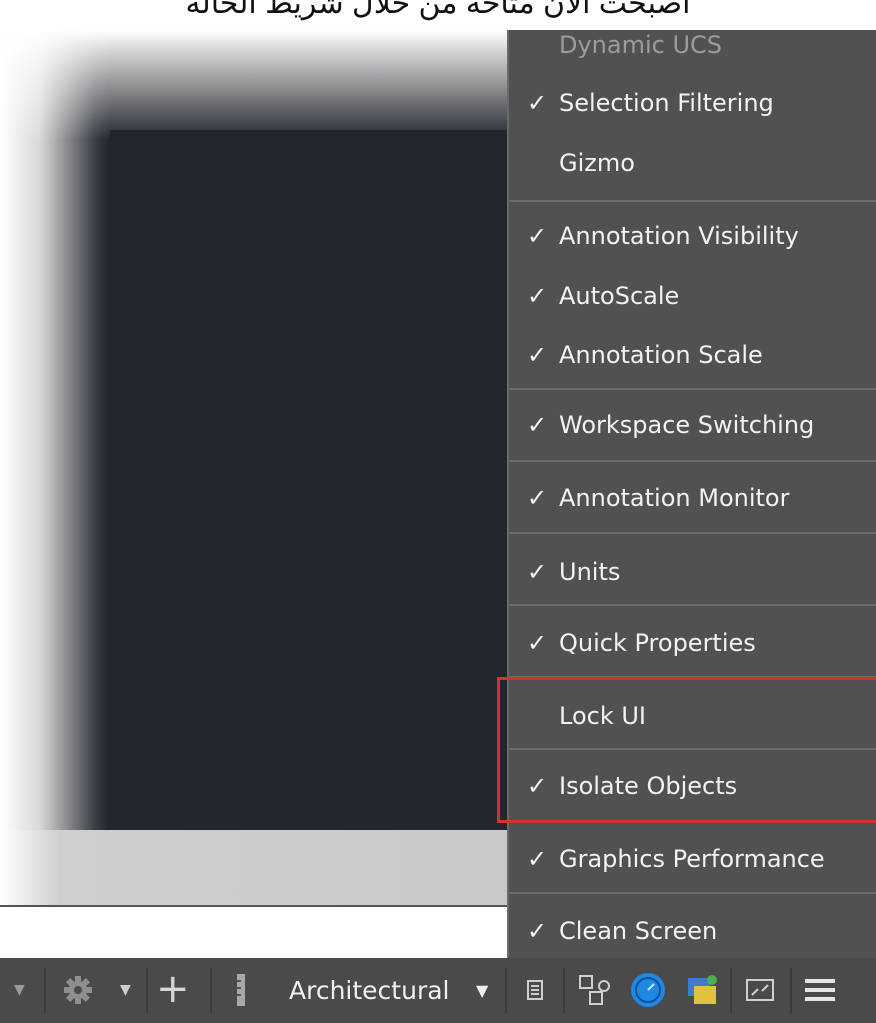  Describe the element at coordinates (820, 990) in the screenshot. I see `customization-menu-icon` at that location.